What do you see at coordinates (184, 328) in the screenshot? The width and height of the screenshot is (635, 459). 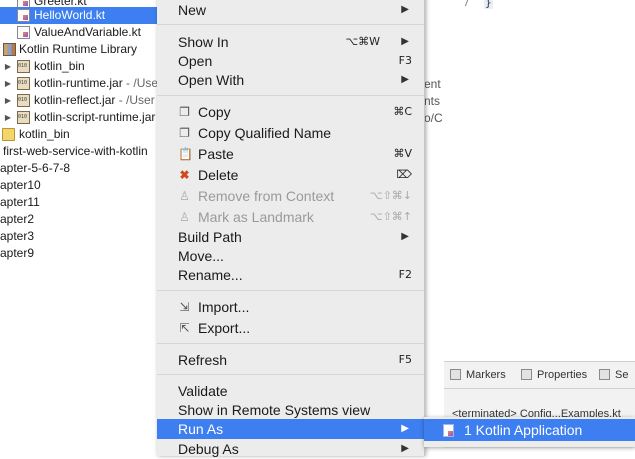 I see `export-icon: ⇱` at bounding box center [184, 328].